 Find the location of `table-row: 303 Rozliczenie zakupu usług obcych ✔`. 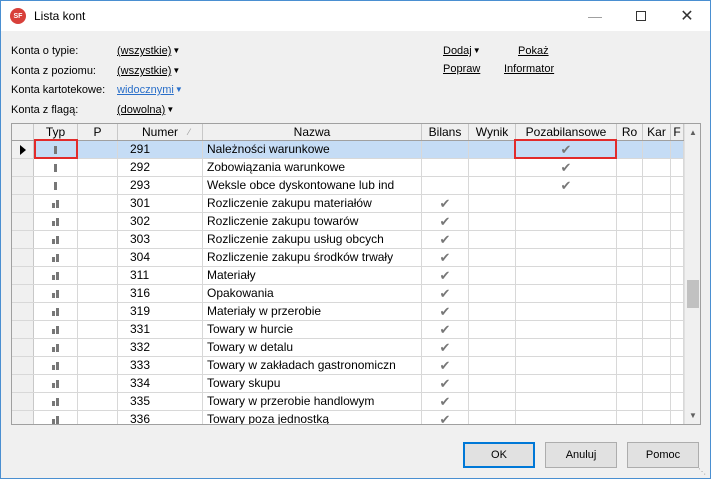

table-row: 303 Rozliczenie zakupu usług obcych ✔ is located at coordinates (348, 240).